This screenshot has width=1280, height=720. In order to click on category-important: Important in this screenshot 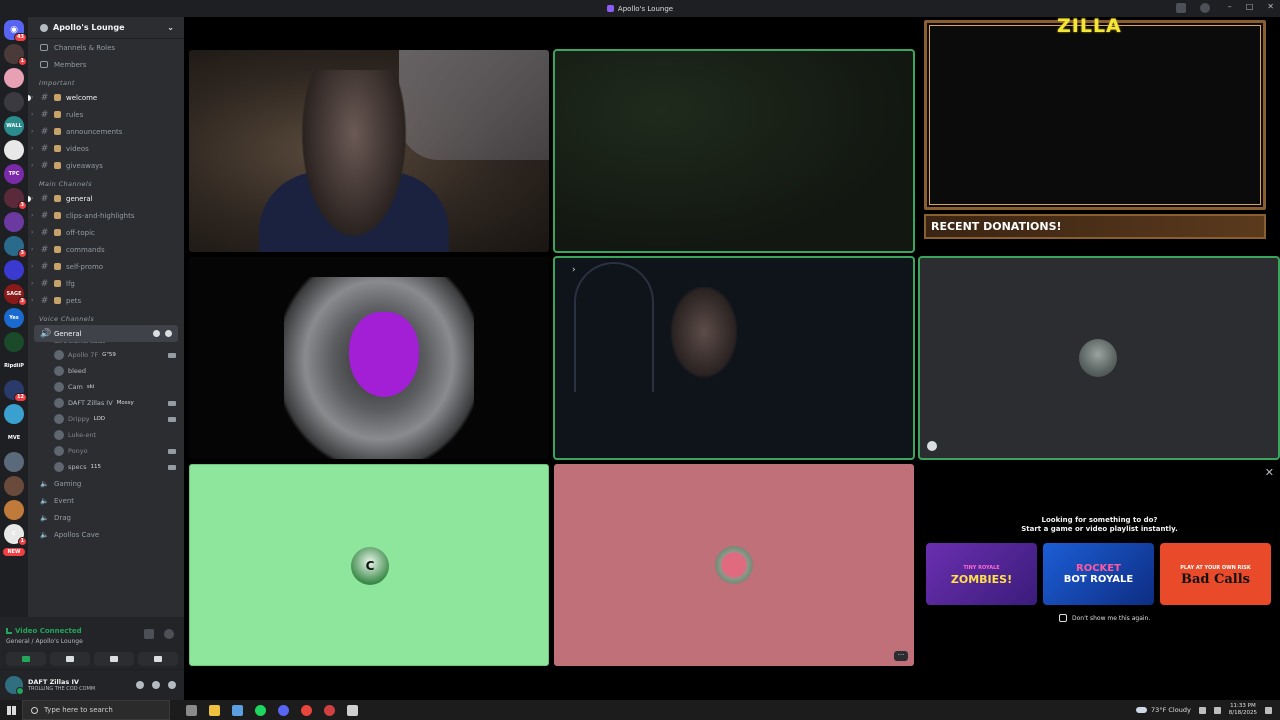, I will do `click(106, 81)`.